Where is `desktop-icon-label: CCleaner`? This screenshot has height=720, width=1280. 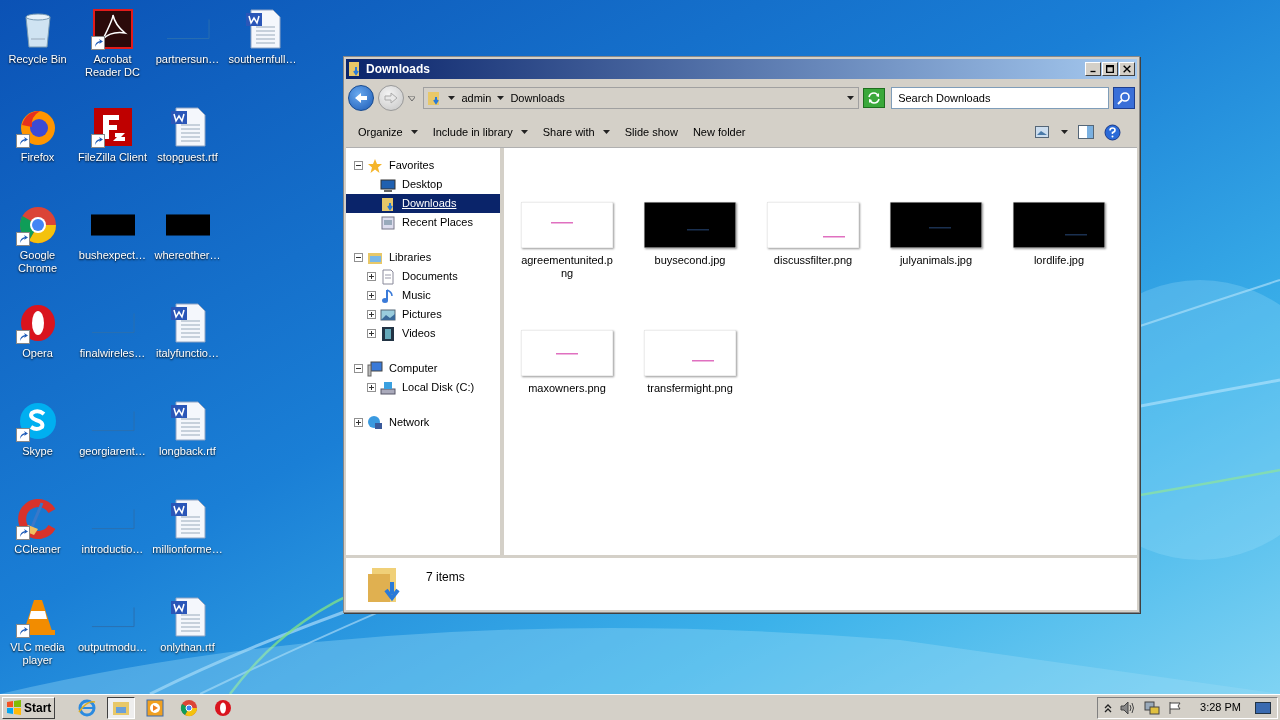
desktop-icon-label: CCleaner is located at coordinates (37, 549).